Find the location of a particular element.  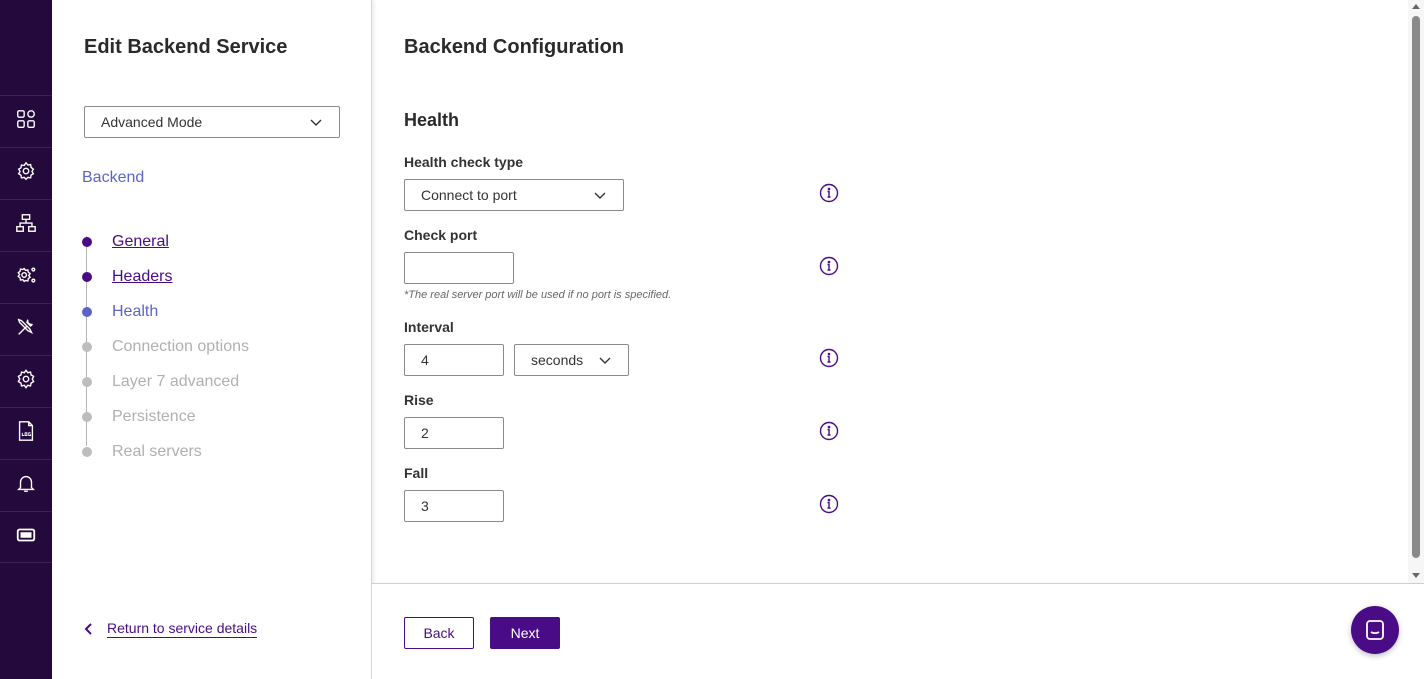

fall-input: 3 is located at coordinates (454, 506).